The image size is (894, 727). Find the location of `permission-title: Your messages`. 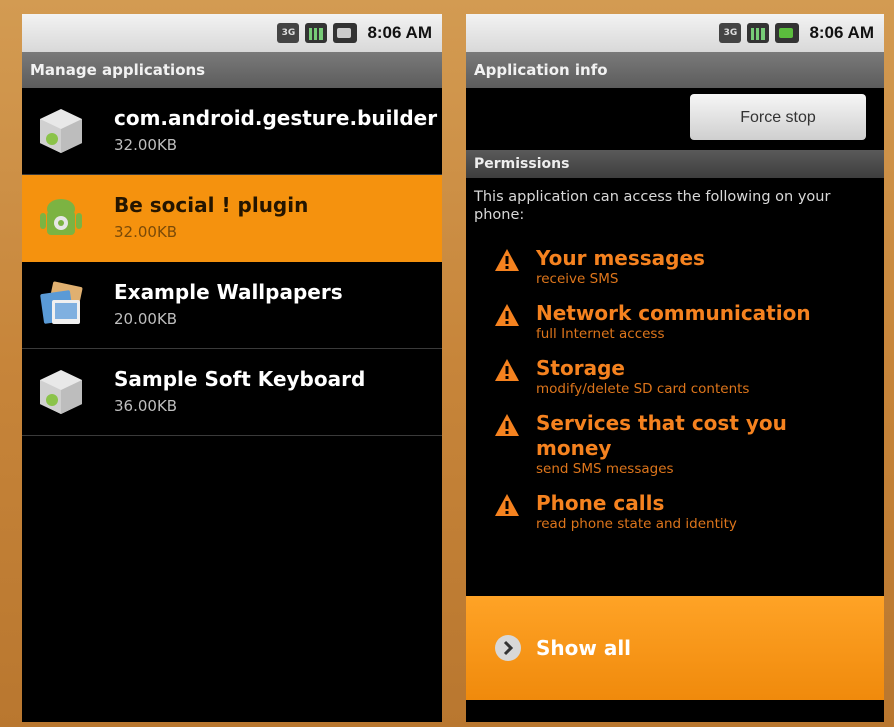

permission-title: Your messages is located at coordinates (620, 258).